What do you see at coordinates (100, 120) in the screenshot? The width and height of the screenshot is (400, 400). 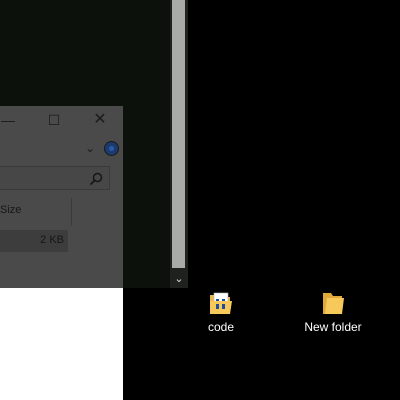 I see `close-button: ✕` at bounding box center [100, 120].